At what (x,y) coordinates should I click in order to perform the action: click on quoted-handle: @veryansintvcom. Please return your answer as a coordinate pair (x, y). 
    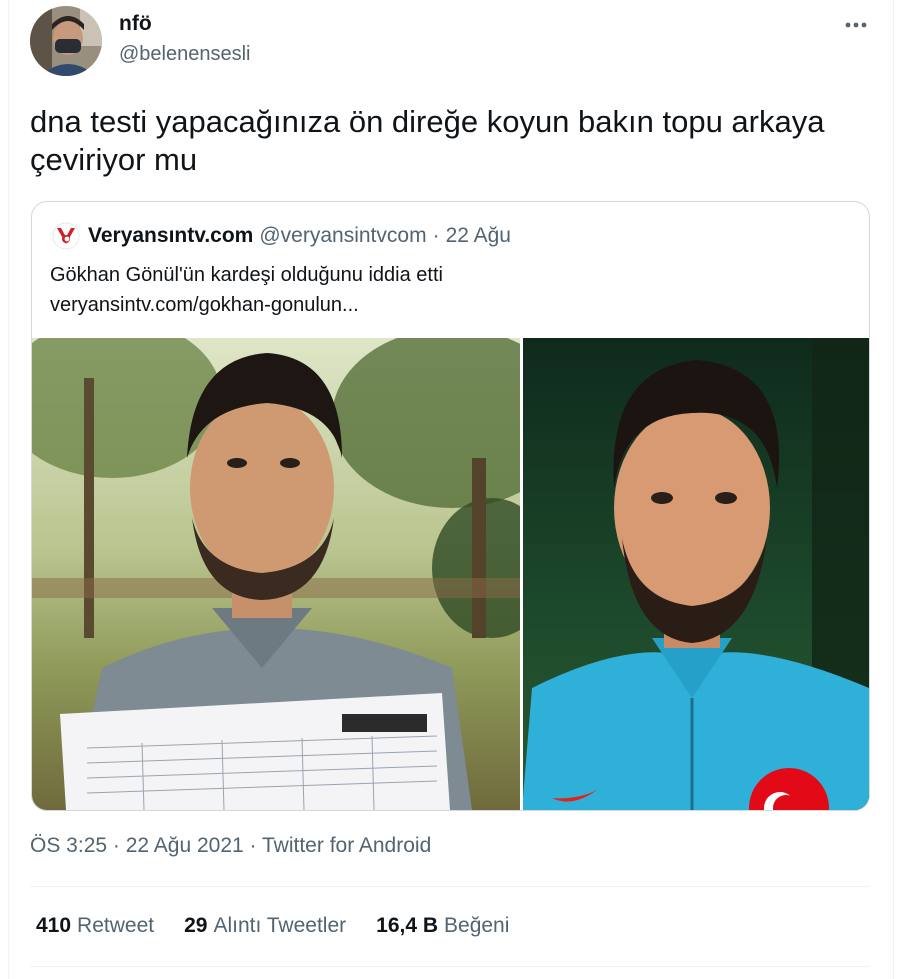
    Looking at the image, I should click on (342, 236).